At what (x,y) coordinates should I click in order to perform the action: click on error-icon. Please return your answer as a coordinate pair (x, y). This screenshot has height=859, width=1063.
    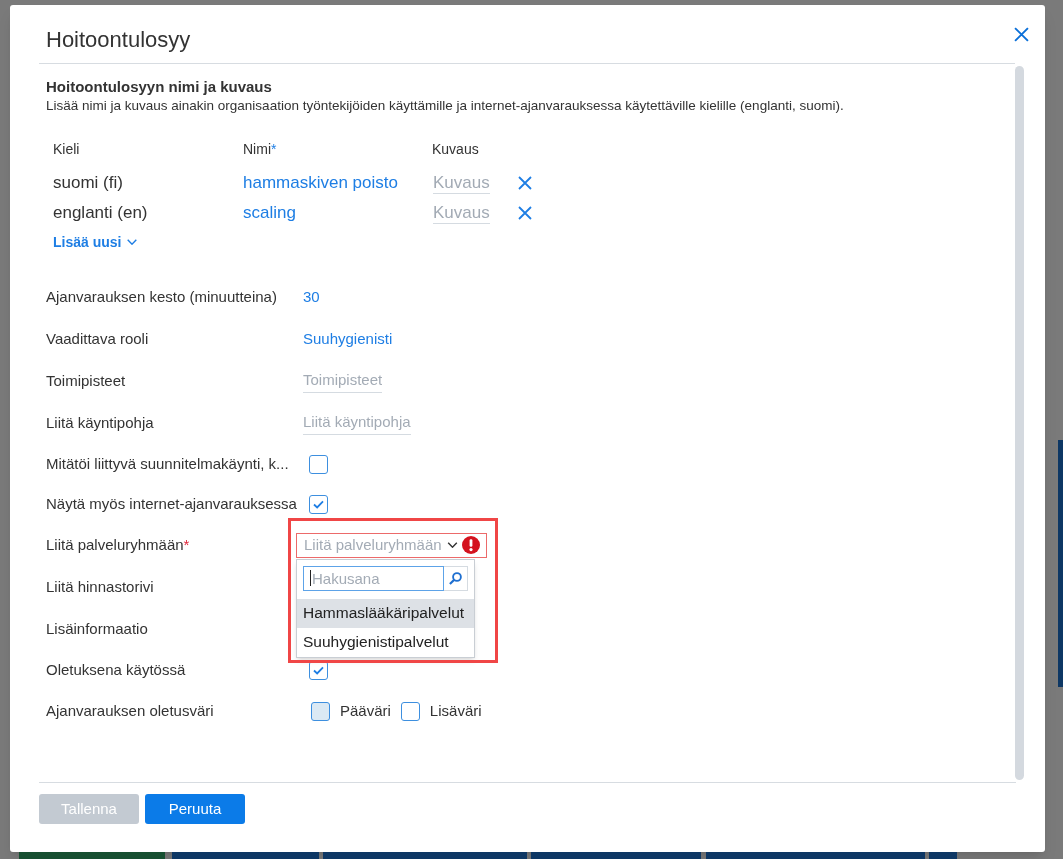
    Looking at the image, I should click on (471, 545).